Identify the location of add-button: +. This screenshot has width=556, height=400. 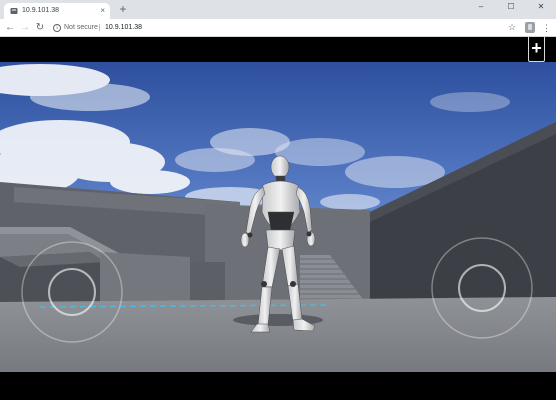
(536, 49).